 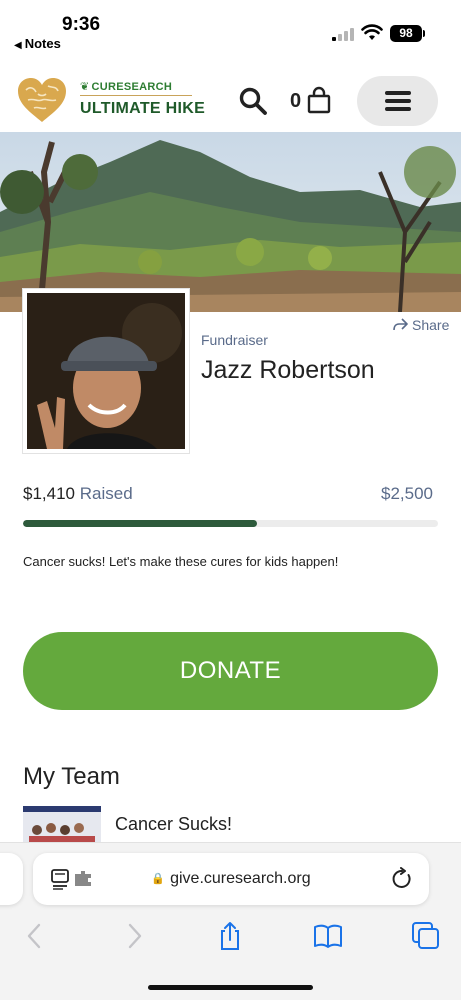 What do you see at coordinates (230, 31) in the screenshot?
I see `status-bar: 9:36 ◀ Notes 98` at bounding box center [230, 31].